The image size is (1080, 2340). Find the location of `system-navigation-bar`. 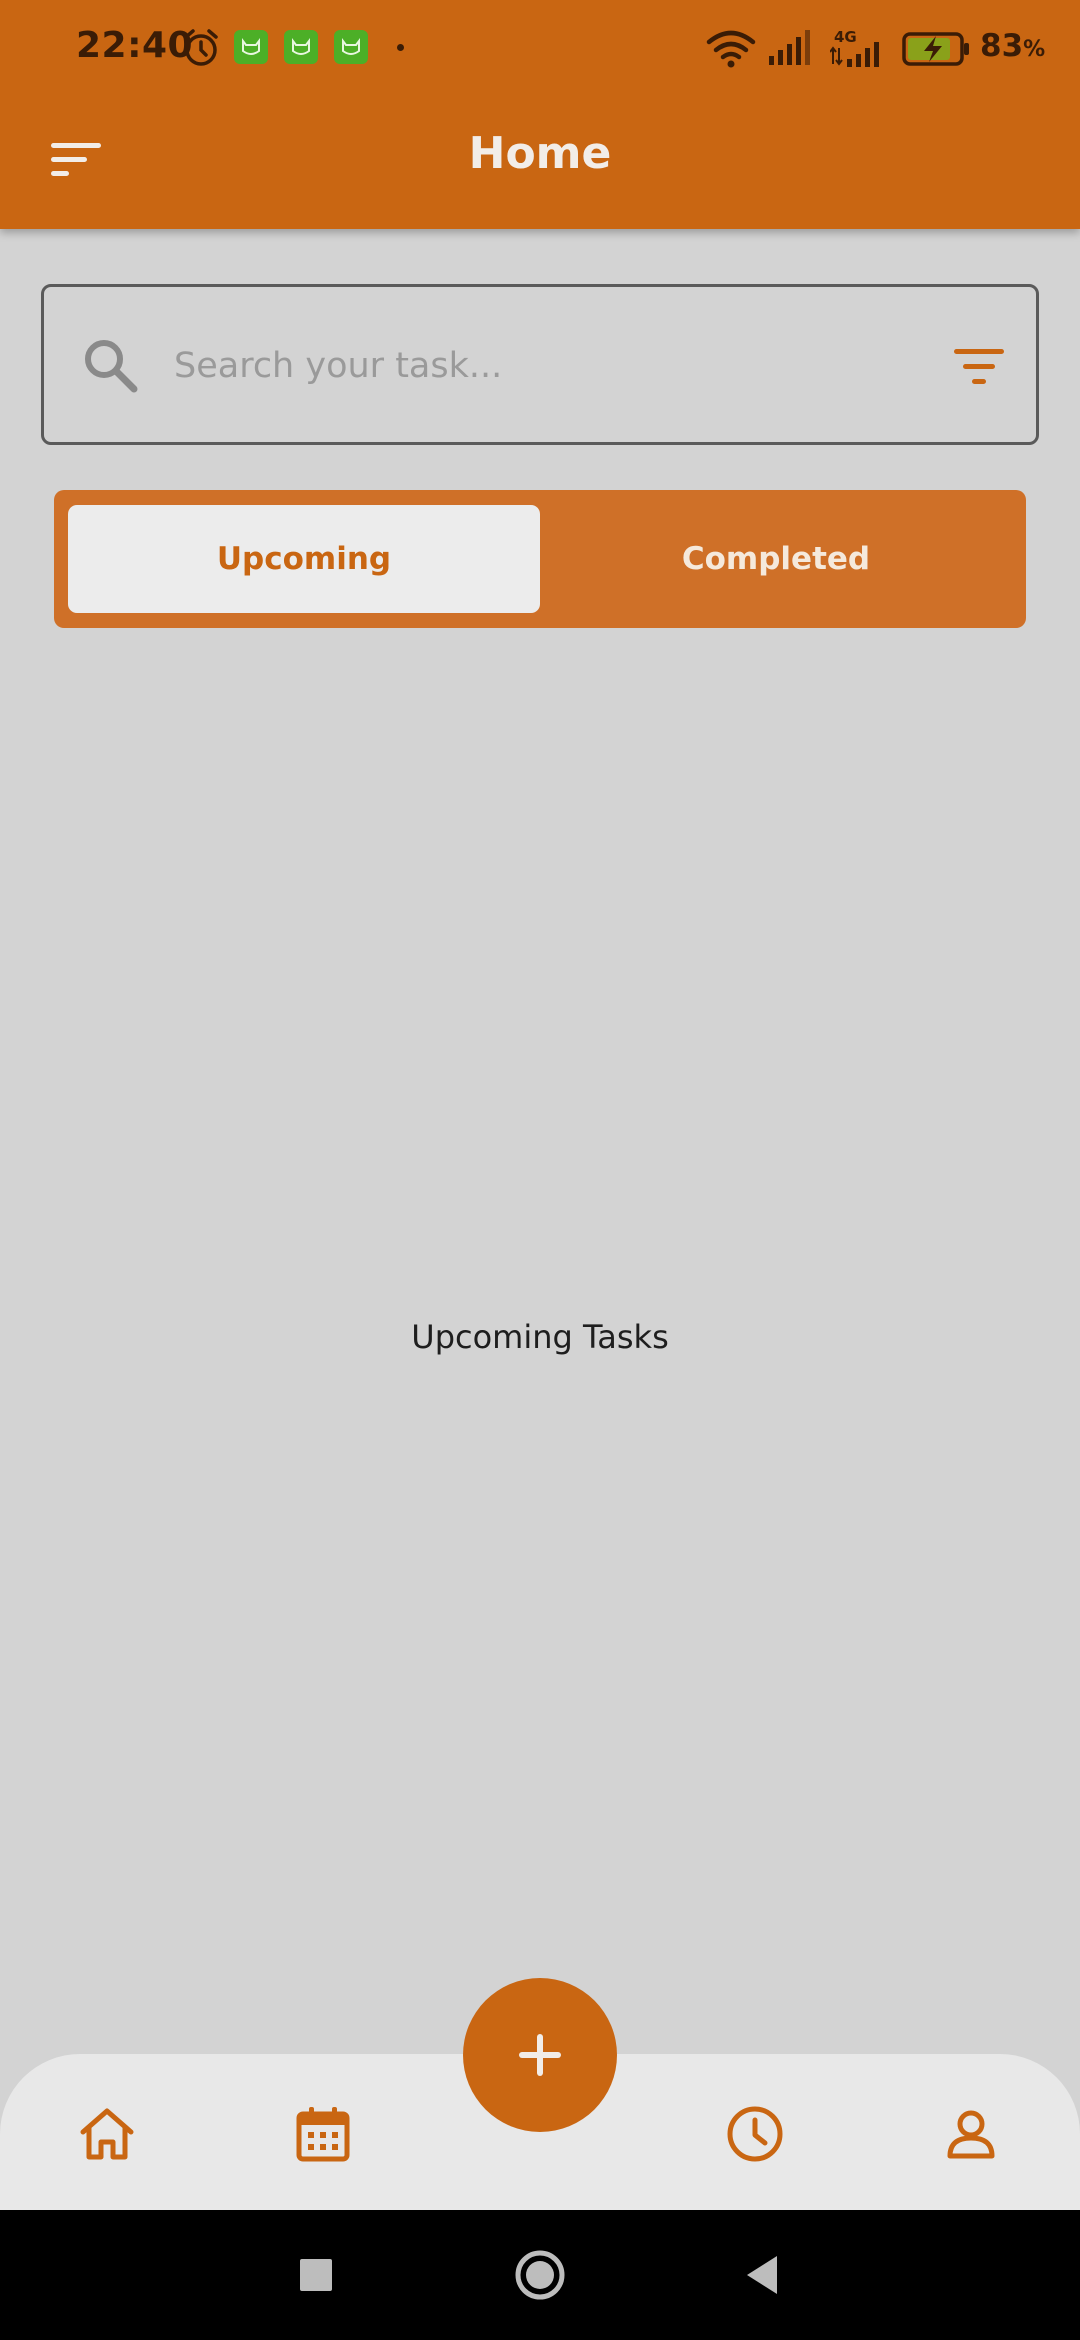

system-navigation-bar is located at coordinates (540, 2275).